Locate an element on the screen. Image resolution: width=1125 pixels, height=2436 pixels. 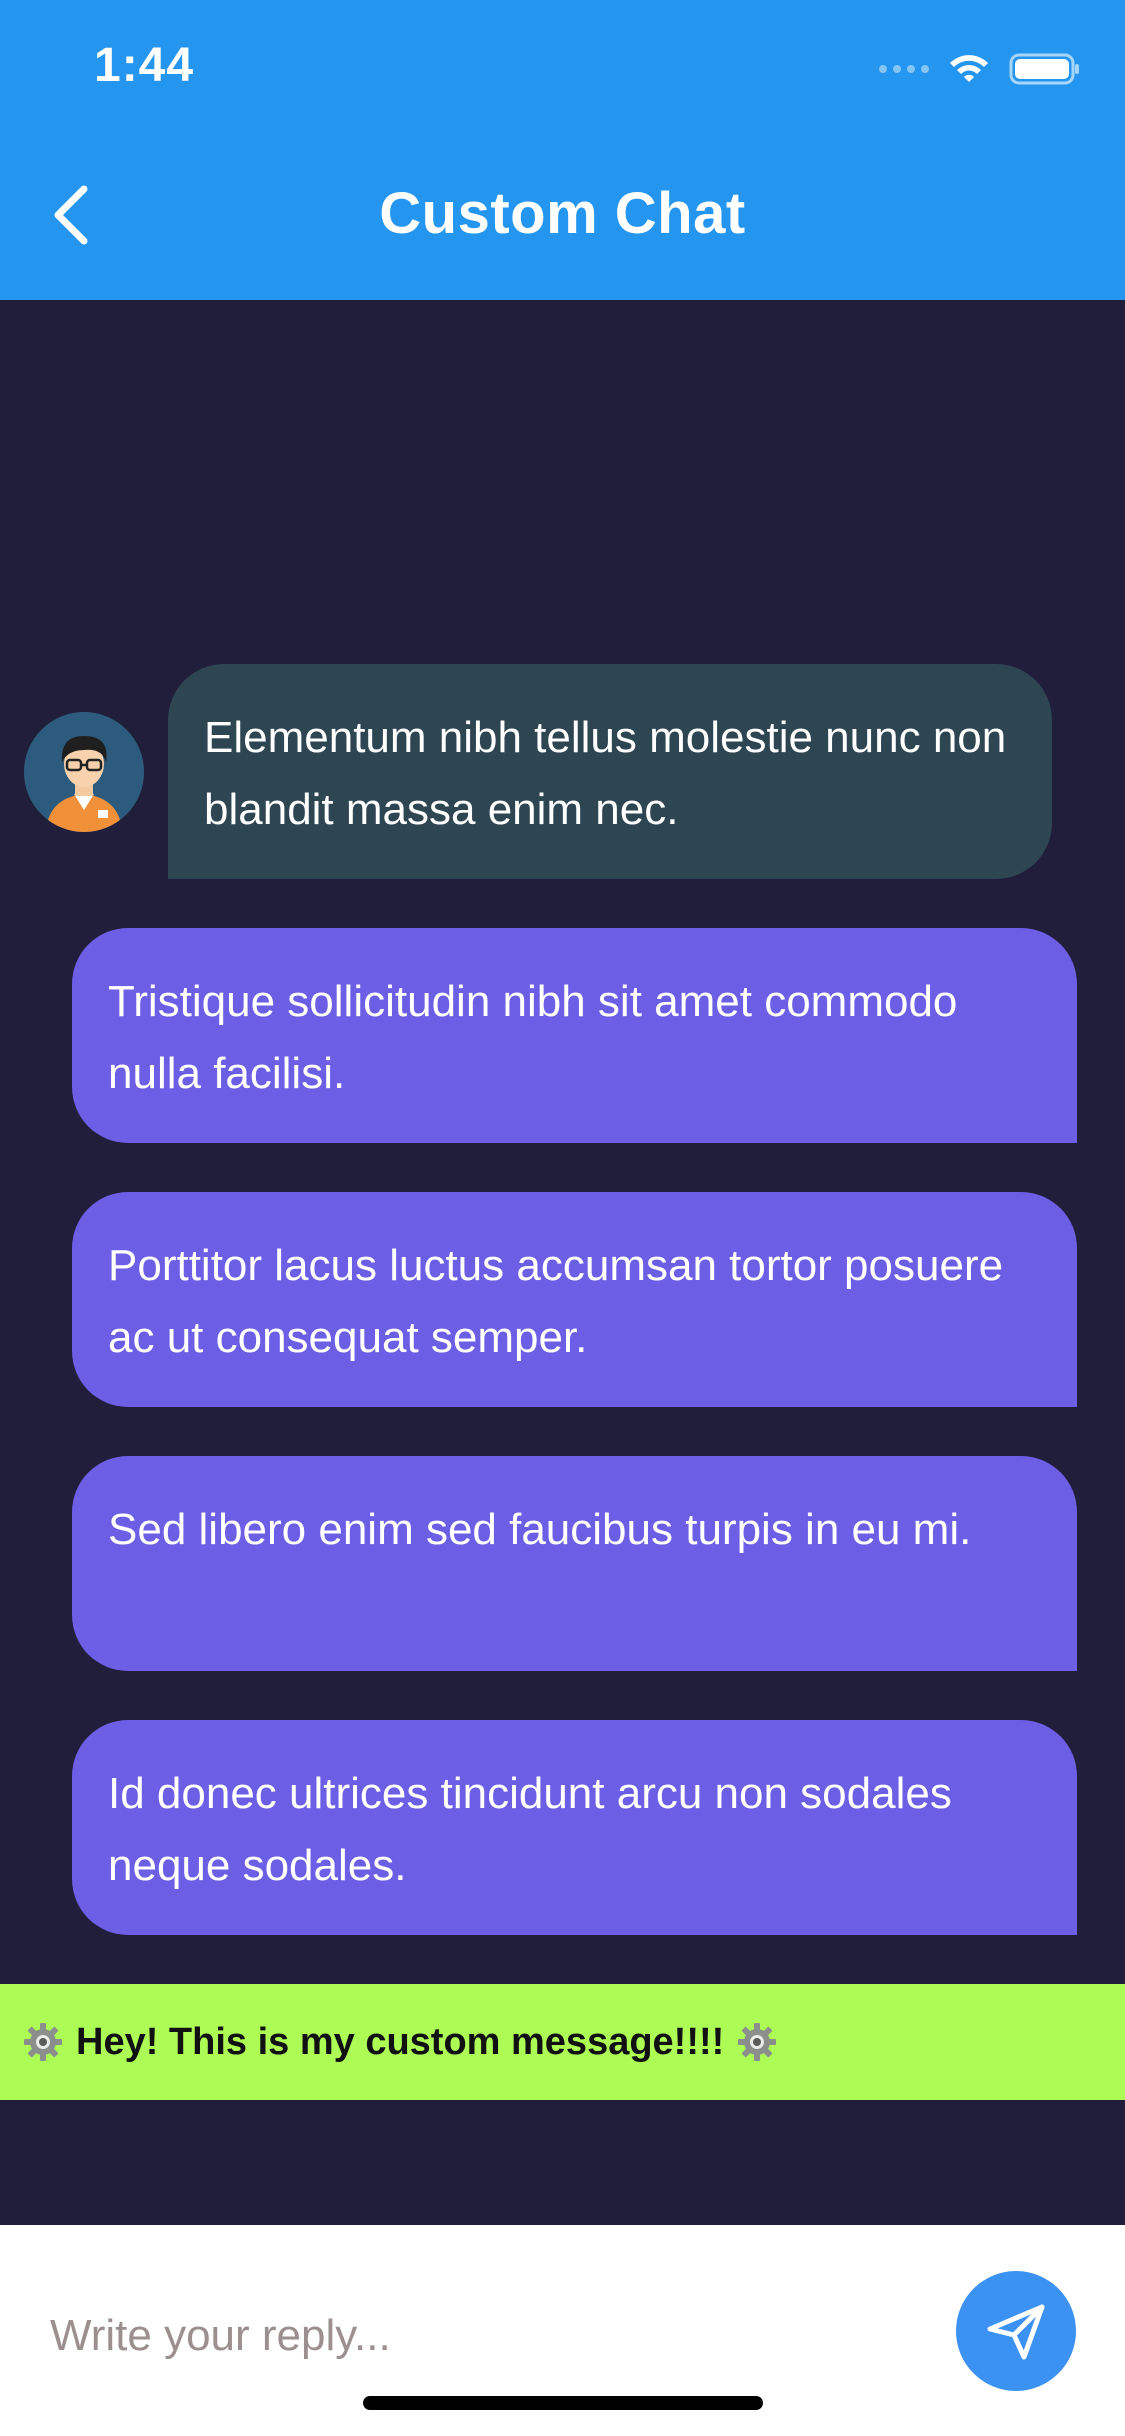
custom-message-text: Hey! This is my custom message!!!! is located at coordinates (400, 2041).